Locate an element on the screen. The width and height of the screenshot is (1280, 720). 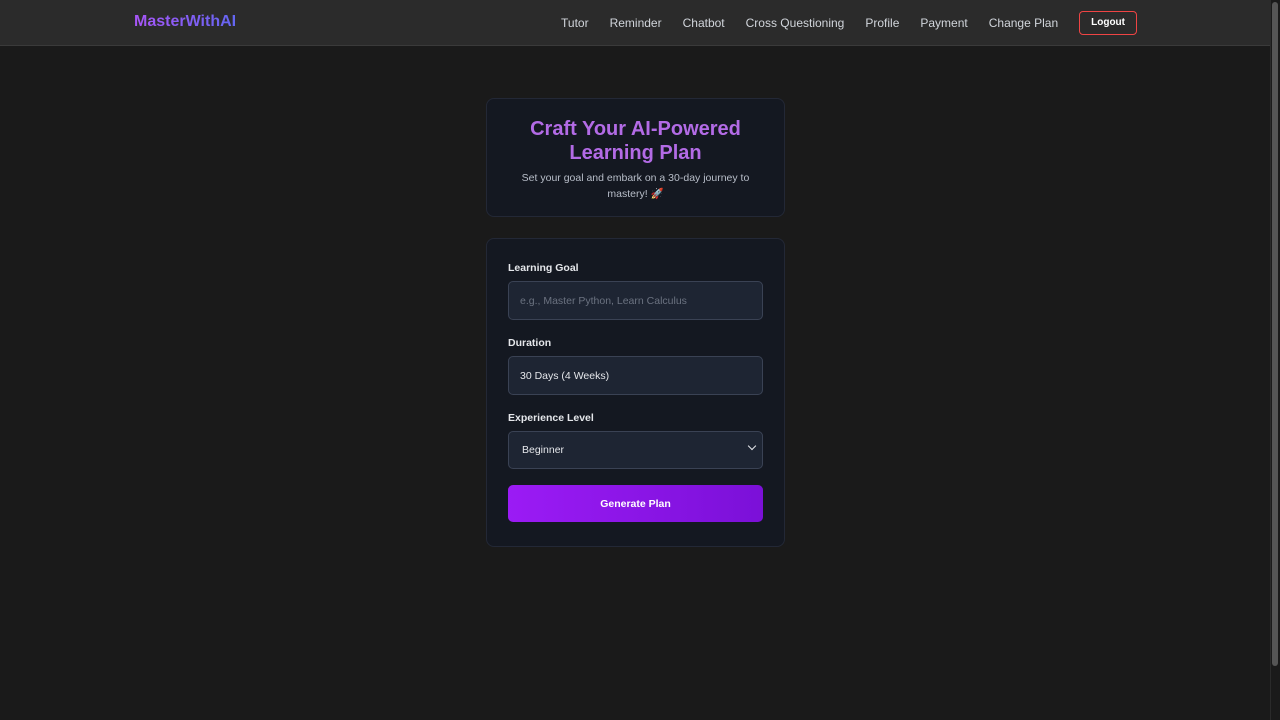
experience-level-value: Beginner is located at coordinates (635, 450).